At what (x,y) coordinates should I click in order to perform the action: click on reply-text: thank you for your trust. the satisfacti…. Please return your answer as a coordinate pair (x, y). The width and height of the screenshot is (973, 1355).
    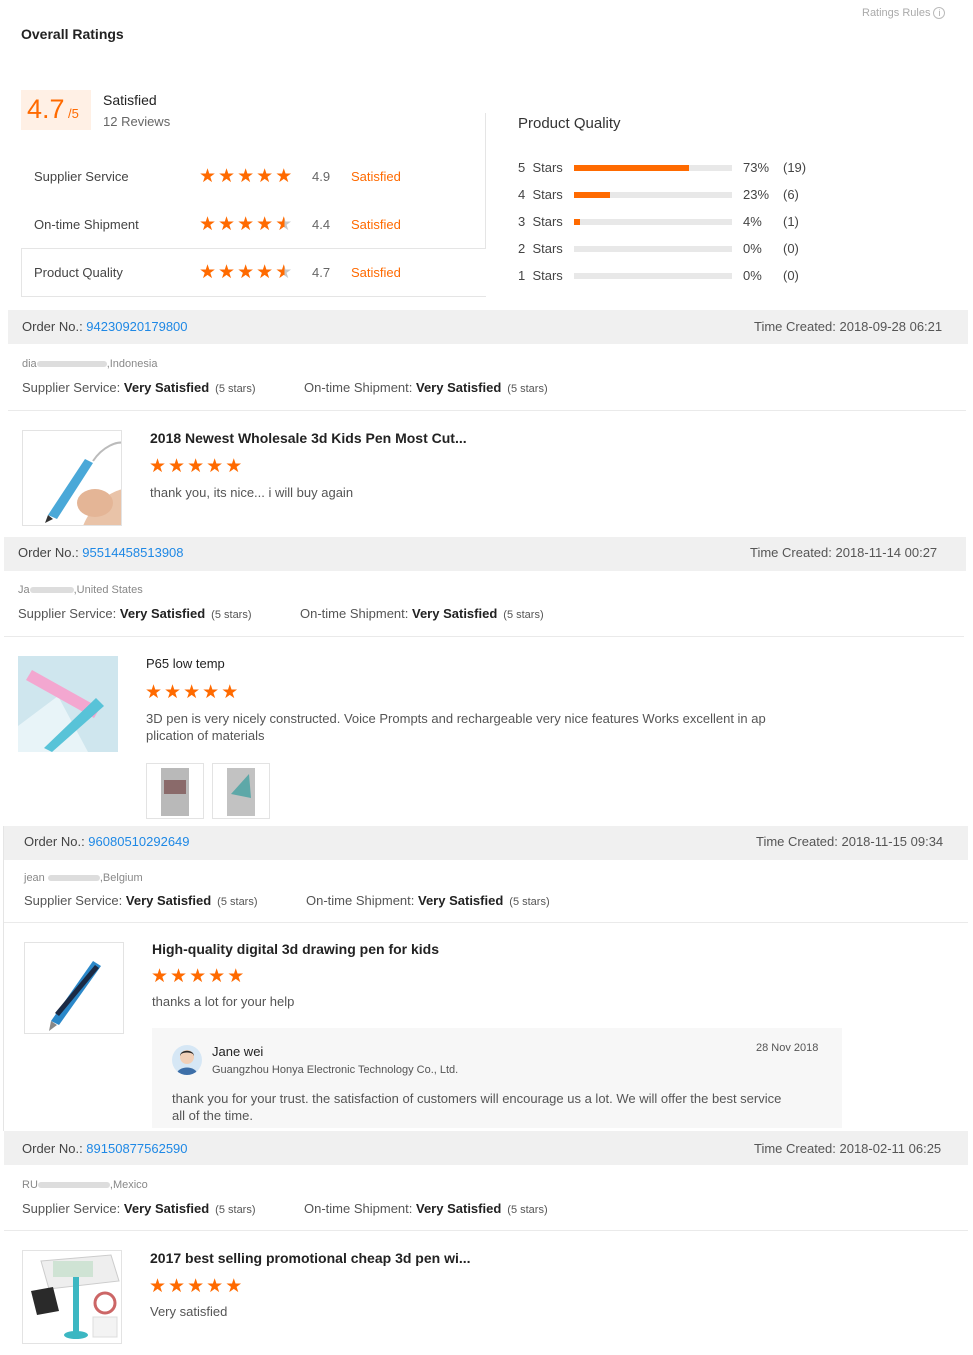
    Looking at the image, I should click on (477, 1107).